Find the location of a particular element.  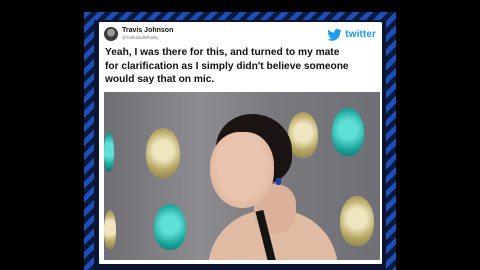

author-handle: @CelluloidWhisky is located at coordinates (140, 37).